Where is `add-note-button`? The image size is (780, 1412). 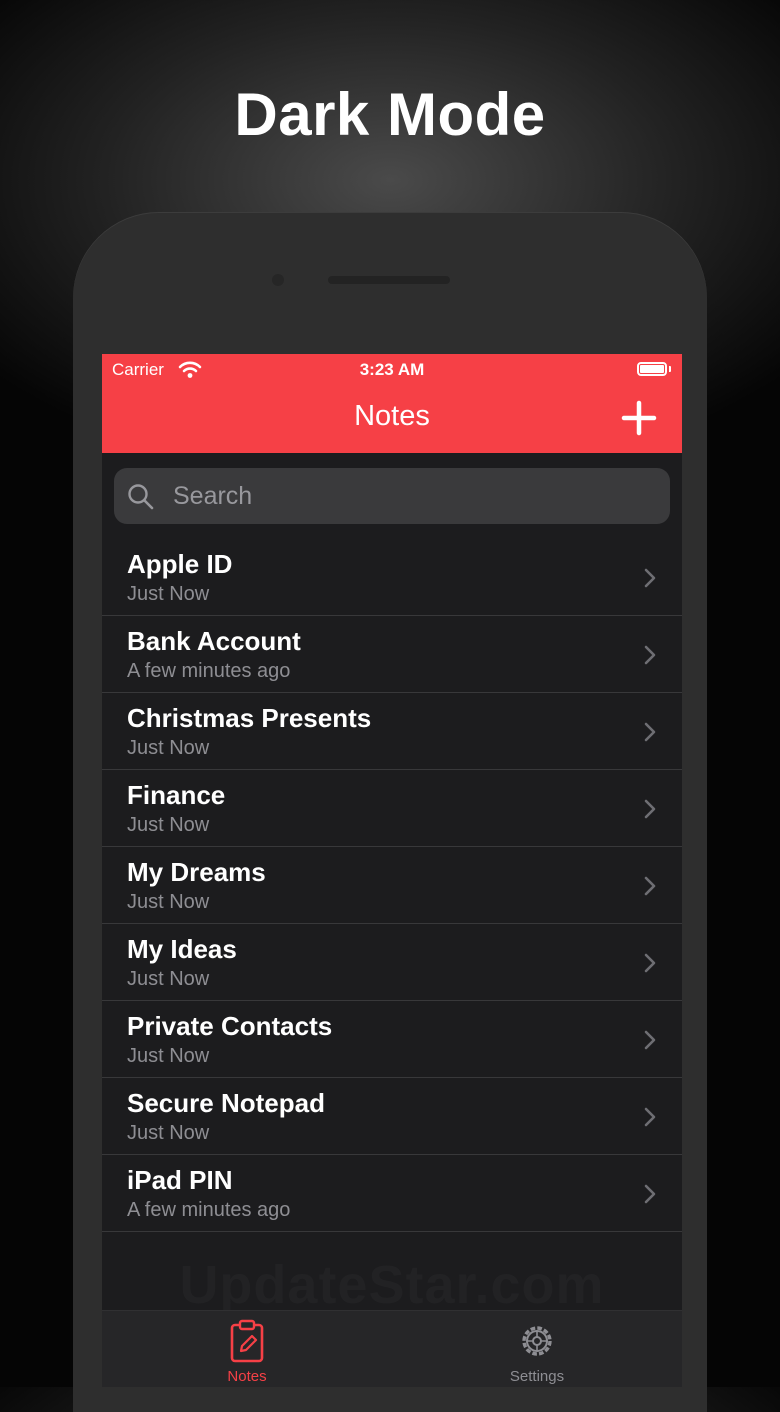
add-note-button is located at coordinates (639, 418).